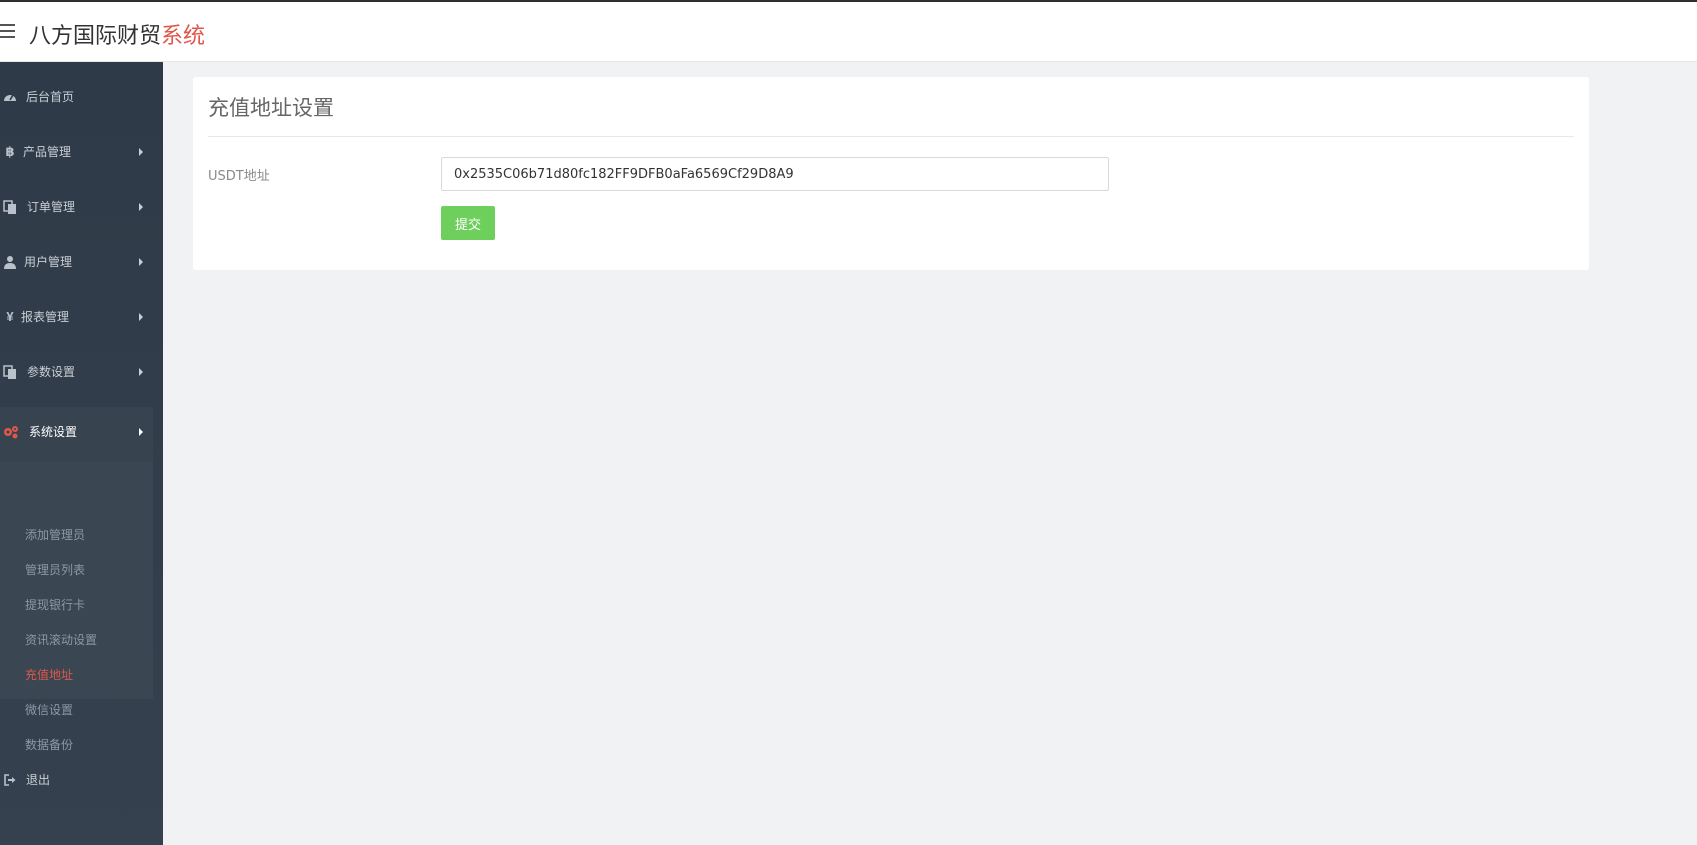 The image size is (1697, 845). I want to click on sidebar-item-label: 系统设置, so click(53, 432).